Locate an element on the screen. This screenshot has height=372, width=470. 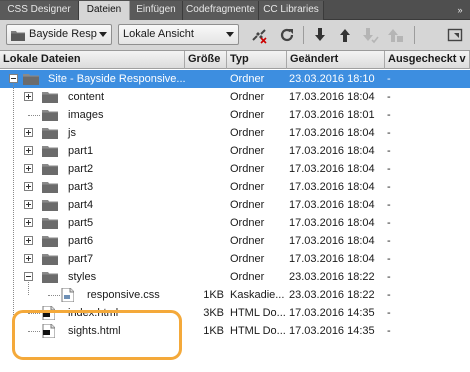
disconnect-icon is located at coordinates (259, 35).